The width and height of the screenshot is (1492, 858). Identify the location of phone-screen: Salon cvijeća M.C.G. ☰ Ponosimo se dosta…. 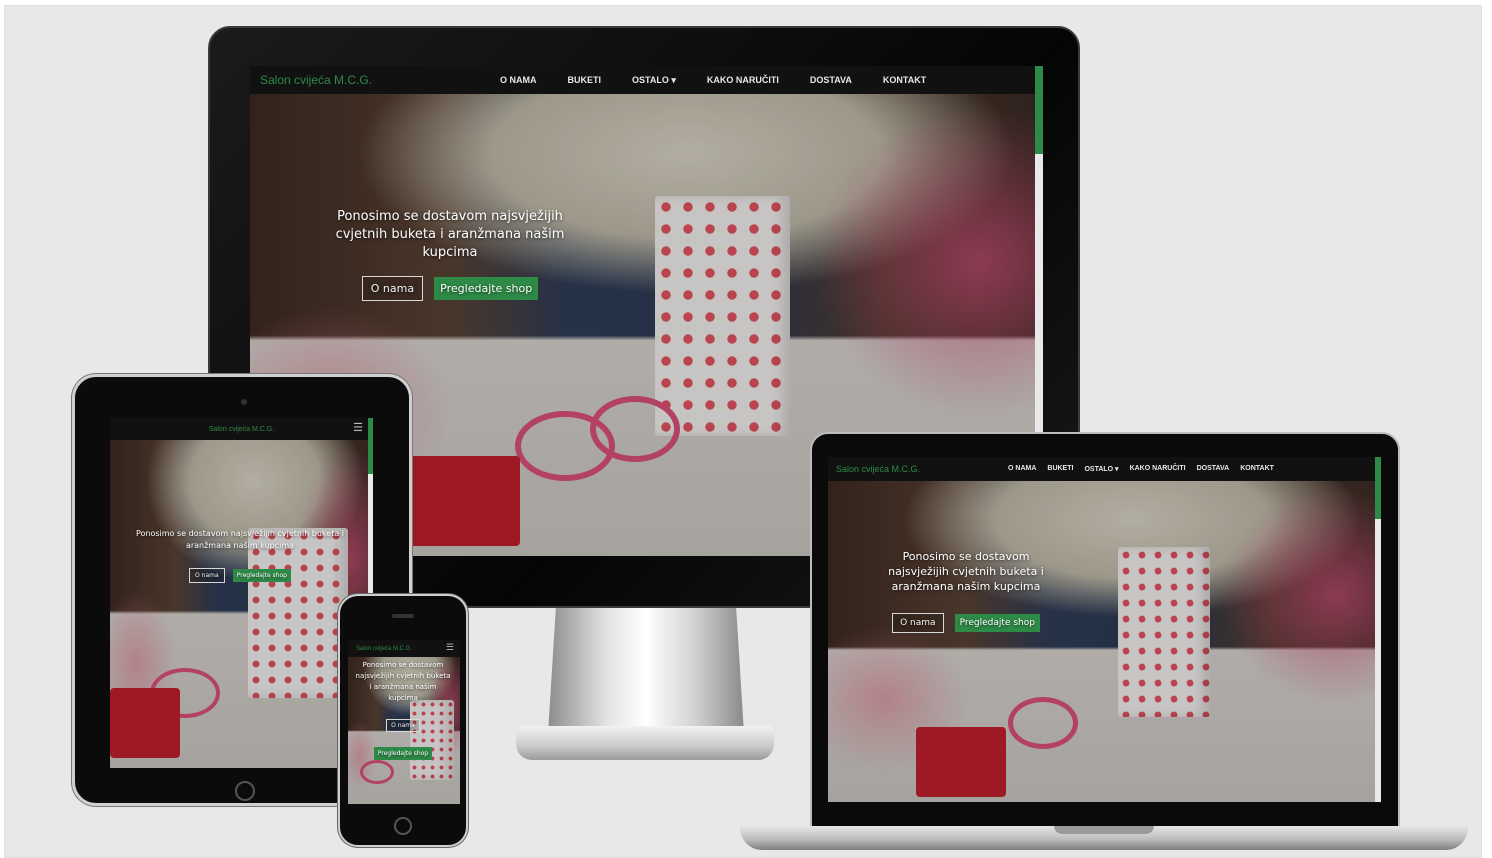
(404, 722).